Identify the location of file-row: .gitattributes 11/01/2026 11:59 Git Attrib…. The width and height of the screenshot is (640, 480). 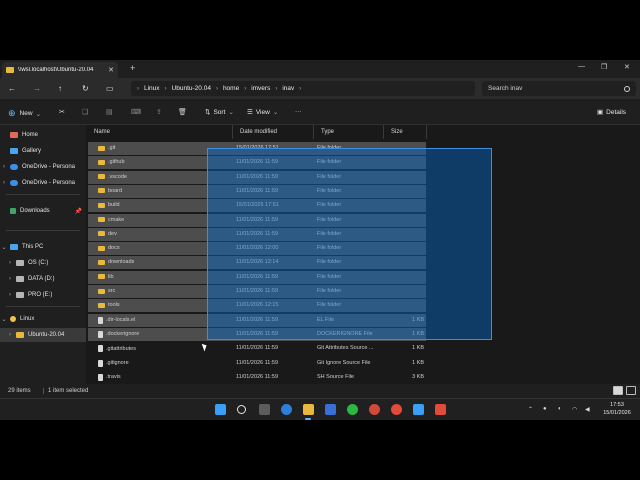
(257, 348).